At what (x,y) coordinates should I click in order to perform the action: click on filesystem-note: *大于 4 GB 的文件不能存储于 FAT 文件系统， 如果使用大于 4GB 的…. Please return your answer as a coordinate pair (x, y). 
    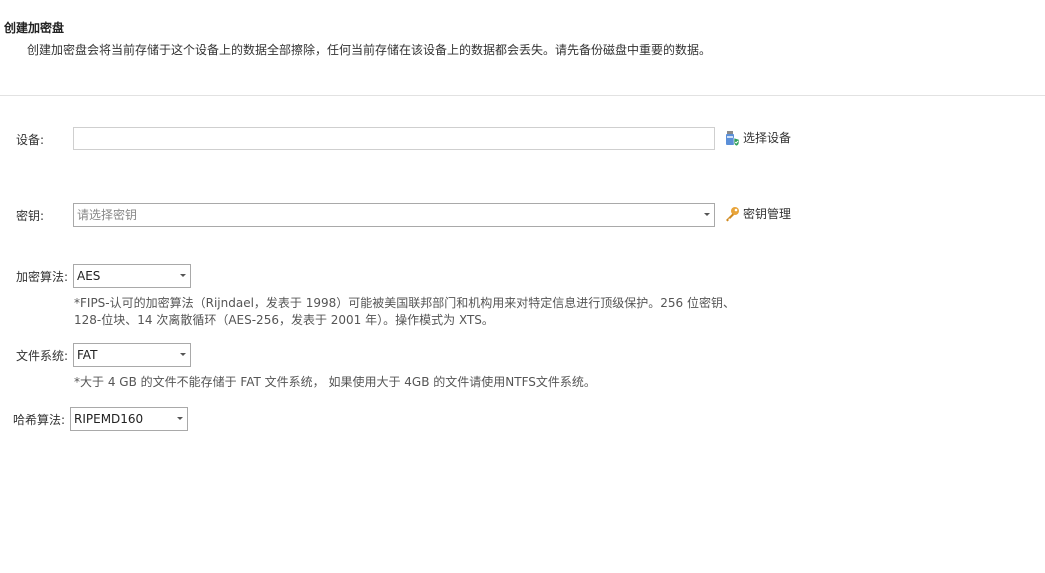
    Looking at the image, I should click on (335, 382).